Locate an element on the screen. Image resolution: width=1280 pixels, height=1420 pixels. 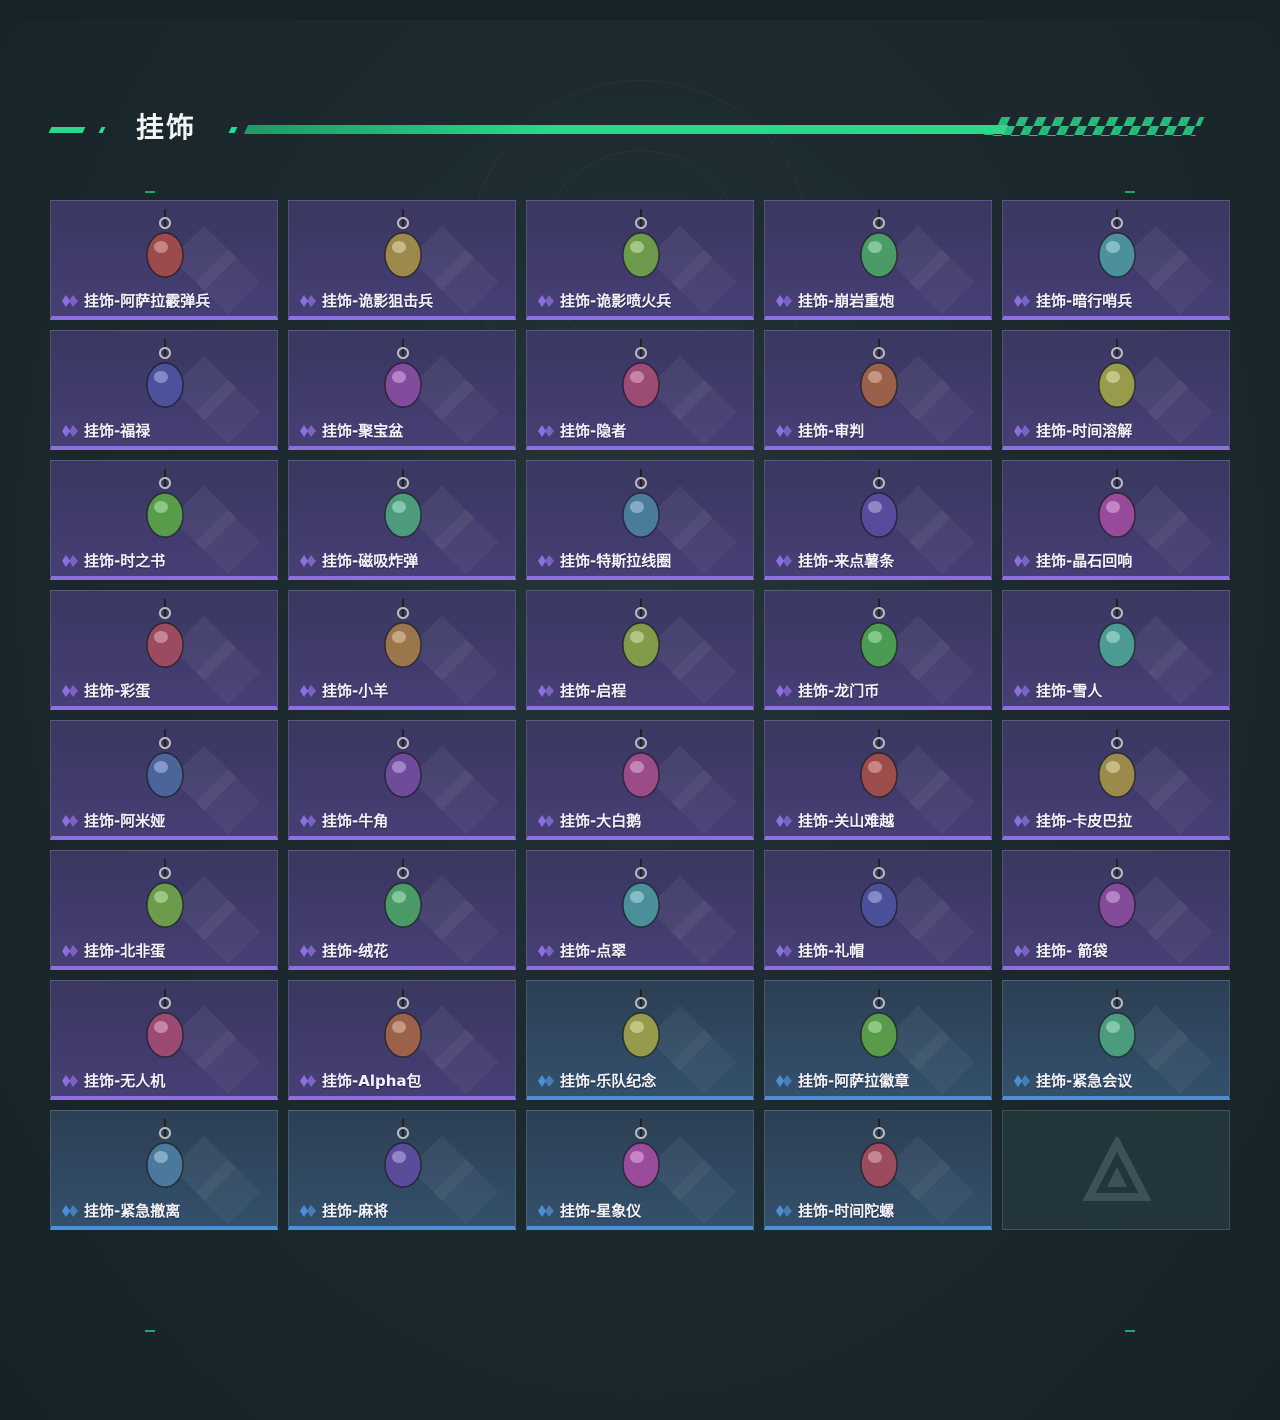
charm-card: 挂饰-大白鹅 is located at coordinates (640, 780).